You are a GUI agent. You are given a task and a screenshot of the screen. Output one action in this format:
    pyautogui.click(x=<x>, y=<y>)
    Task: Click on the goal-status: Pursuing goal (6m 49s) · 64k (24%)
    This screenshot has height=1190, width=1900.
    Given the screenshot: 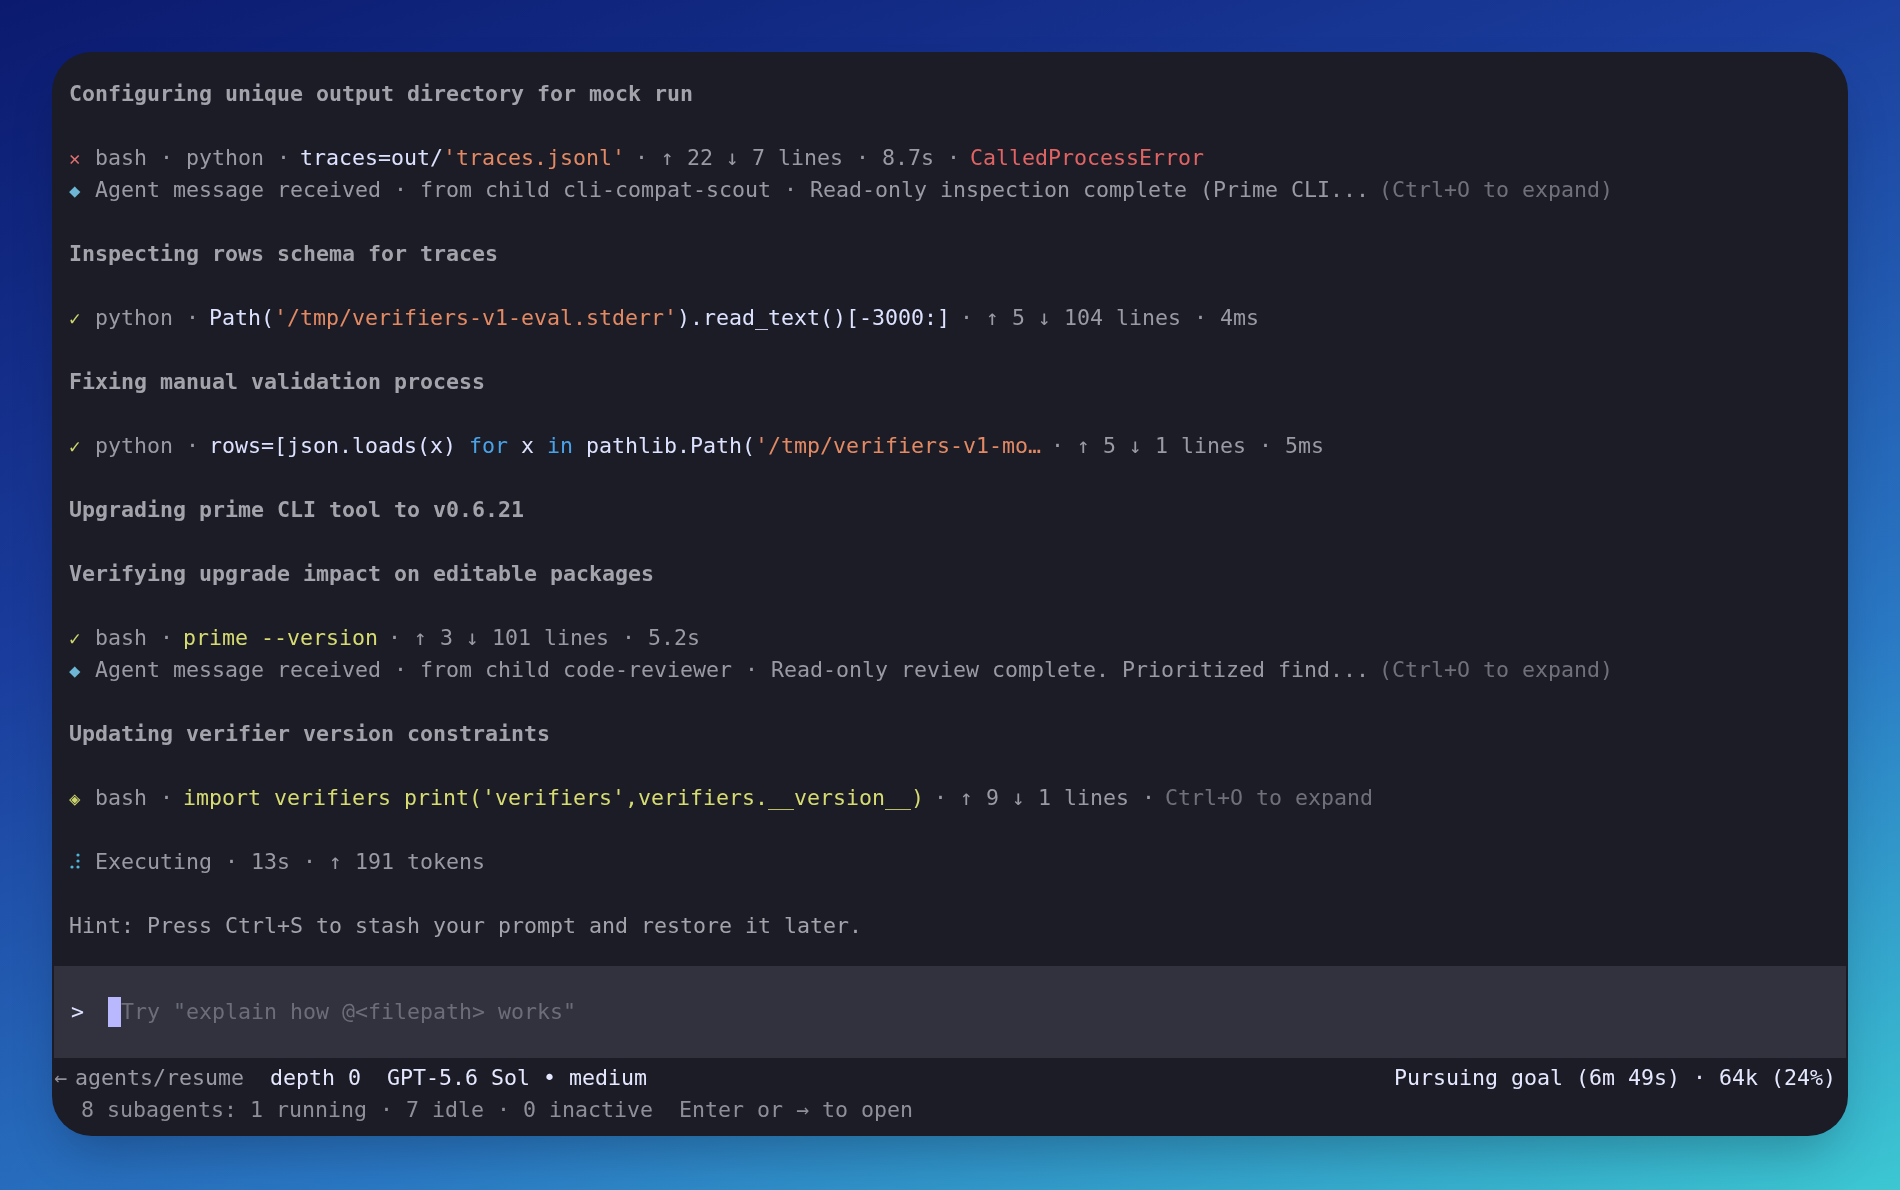 What is the action you would take?
    pyautogui.click(x=1614, y=1077)
    